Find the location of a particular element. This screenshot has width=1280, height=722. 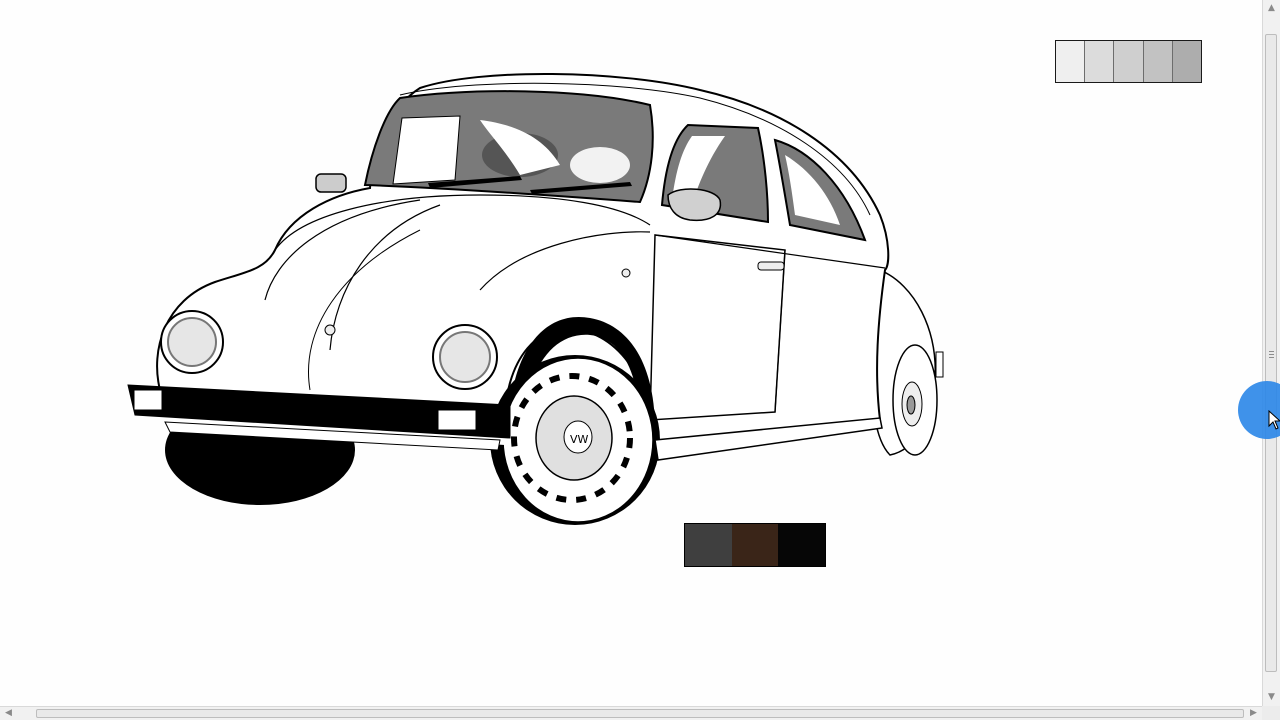

horizontal-scrollbar: ◀ ▶ is located at coordinates (631, 713).